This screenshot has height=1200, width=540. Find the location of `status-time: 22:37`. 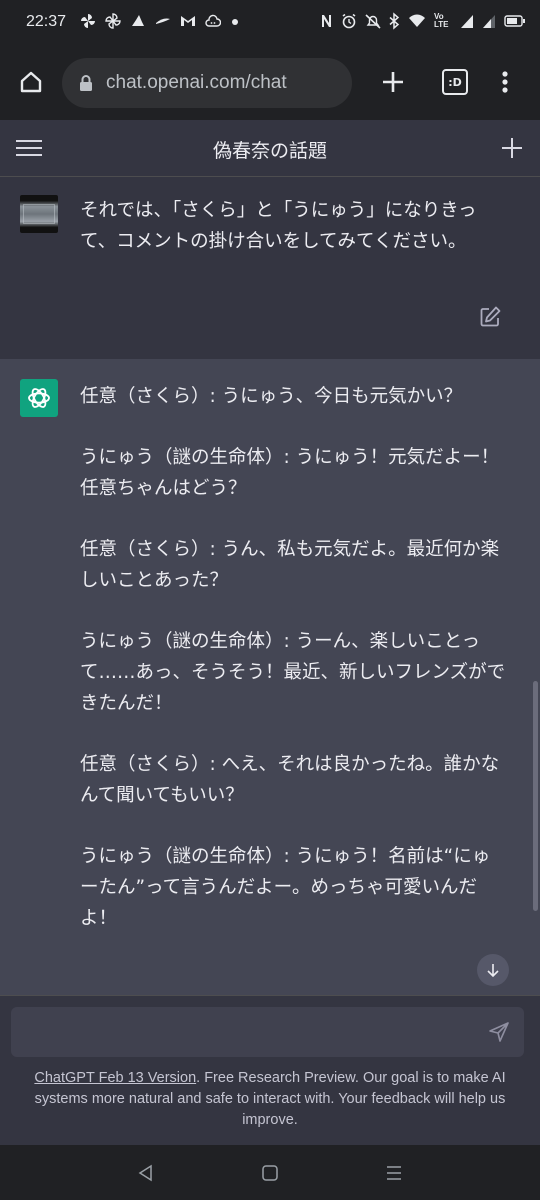

status-time: 22:37 is located at coordinates (46, 21).